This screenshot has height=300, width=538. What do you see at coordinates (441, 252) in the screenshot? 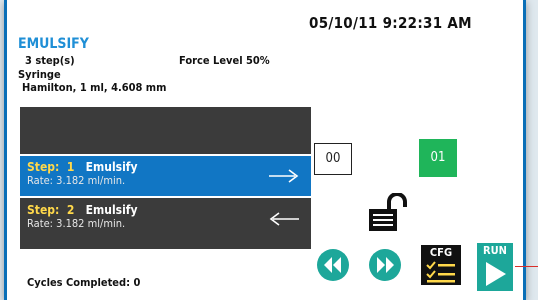
I see `cfg-label: CFG` at bounding box center [441, 252].